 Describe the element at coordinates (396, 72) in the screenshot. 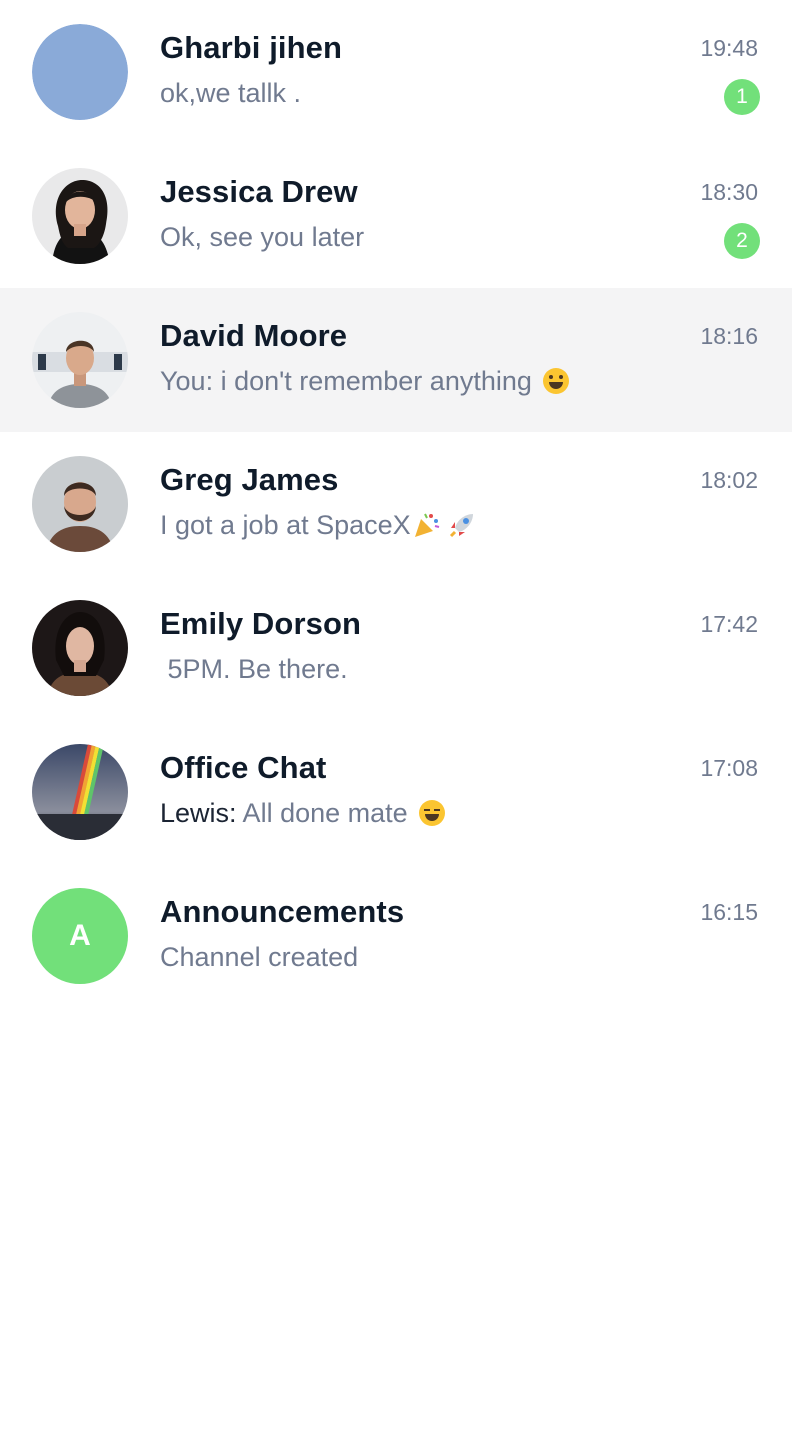

I see `chat-row-gharbi-jihen: Gharbi jihen ok,we tallk . 19:48 1` at that location.